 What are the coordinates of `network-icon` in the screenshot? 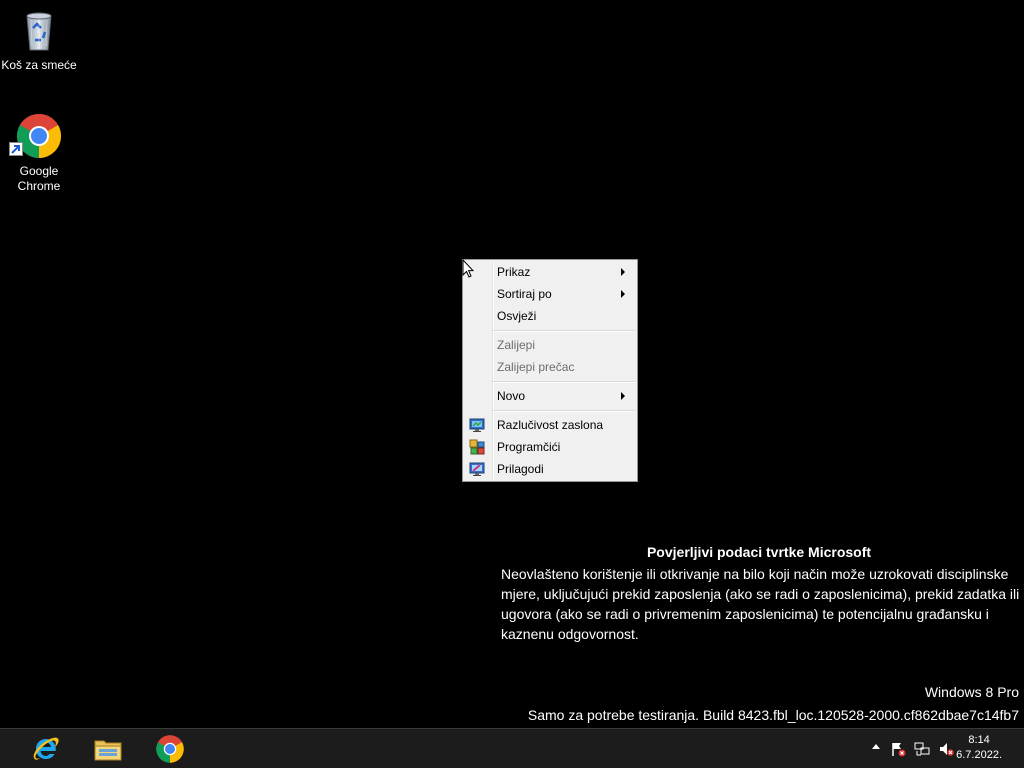 It's located at (922, 749).